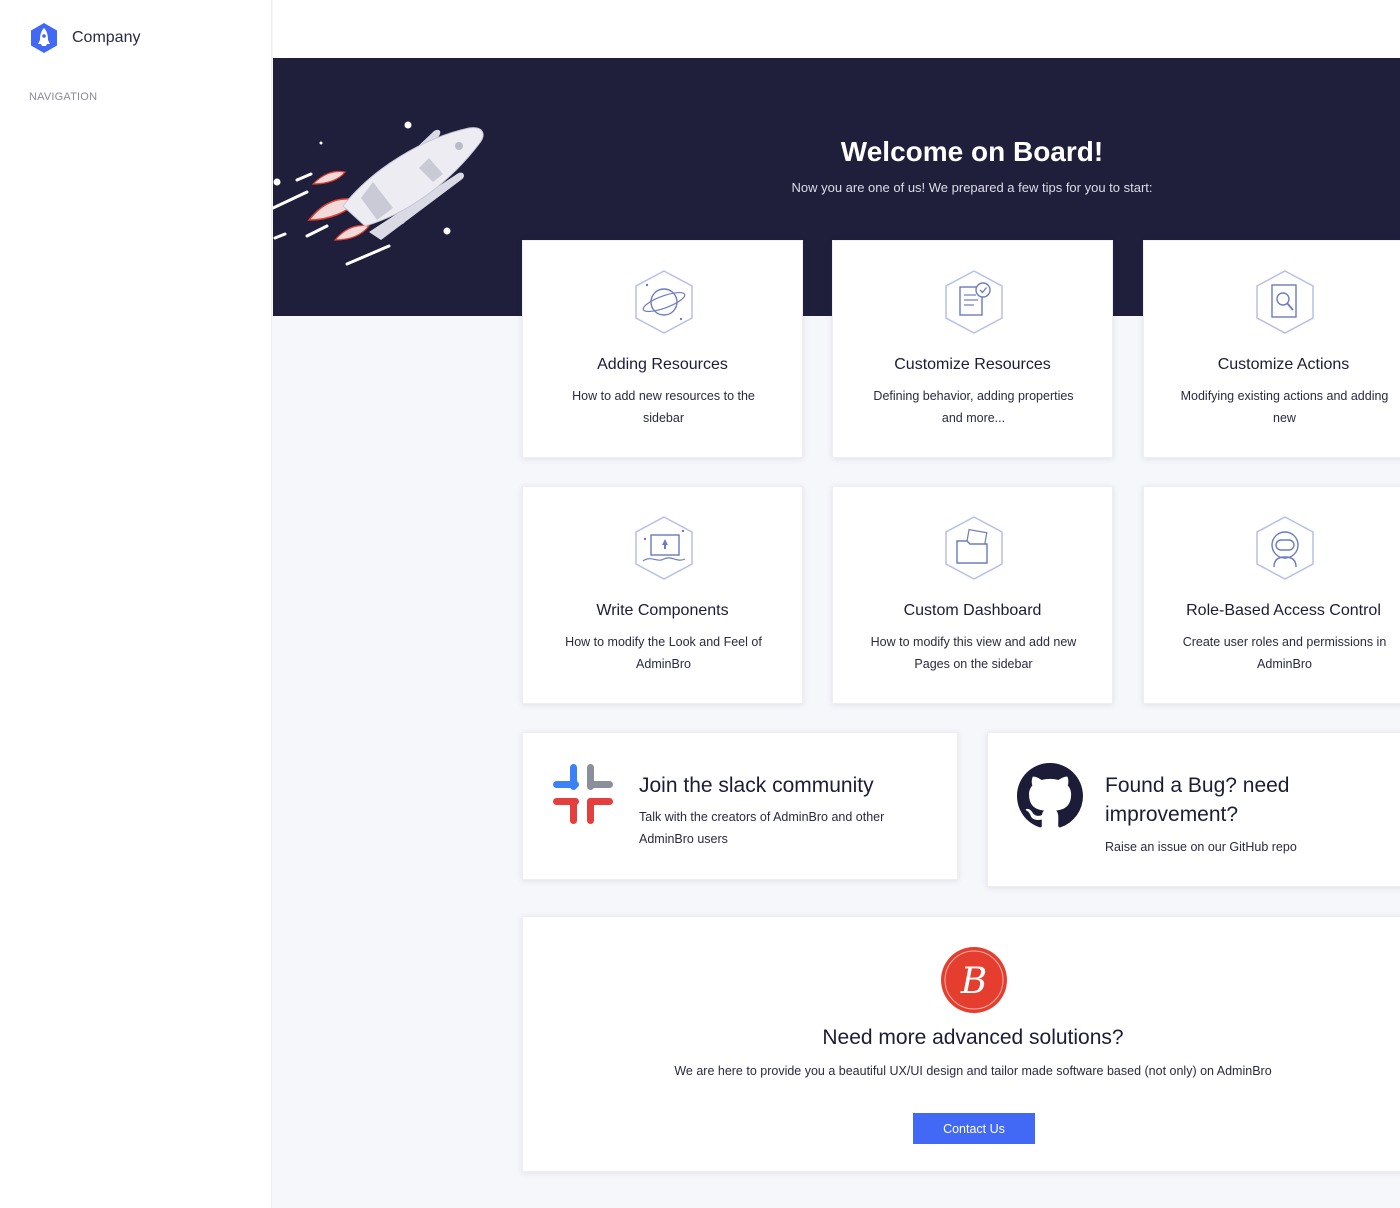 The width and height of the screenshot is (1400, 1208). I want to click on folder-icon, so click(974, 548).